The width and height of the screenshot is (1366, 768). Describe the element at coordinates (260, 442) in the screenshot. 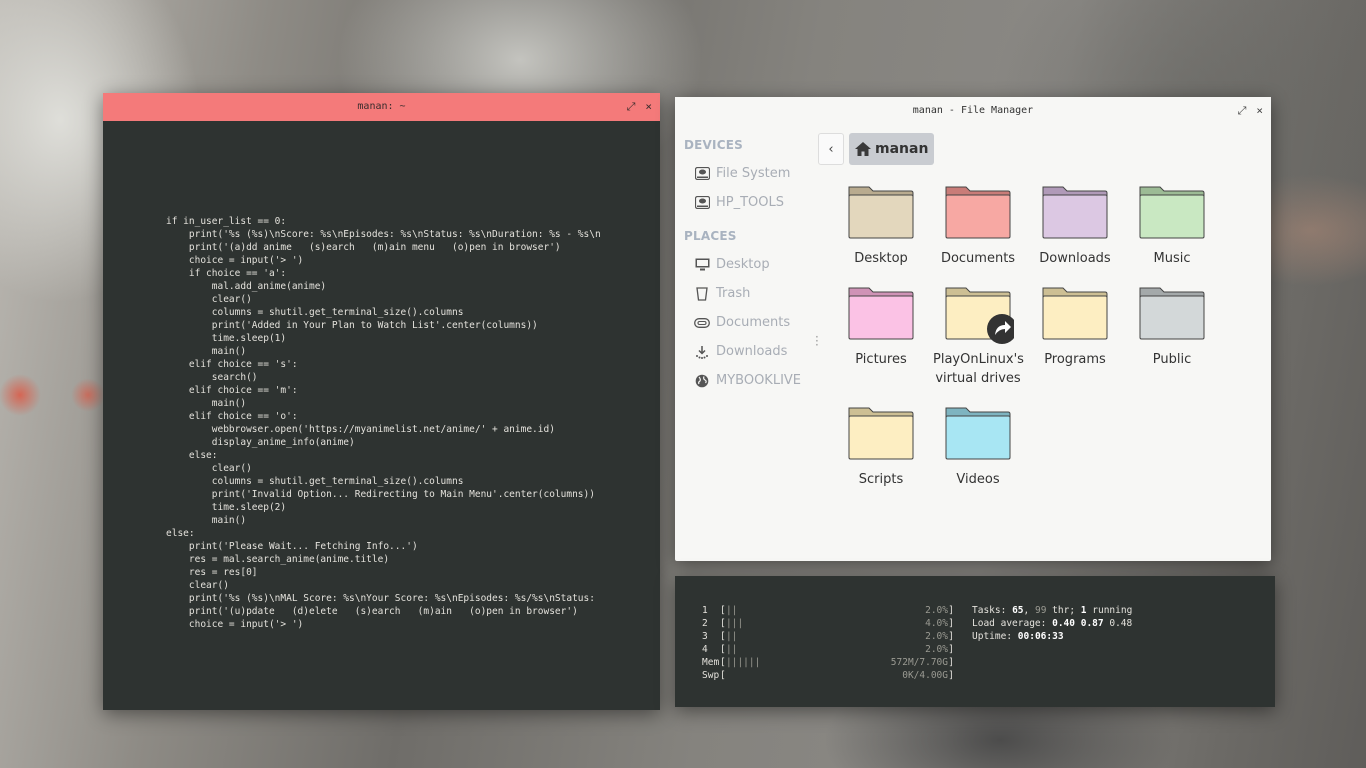

I see `code-line: display_anime_info(anime)` at that location.